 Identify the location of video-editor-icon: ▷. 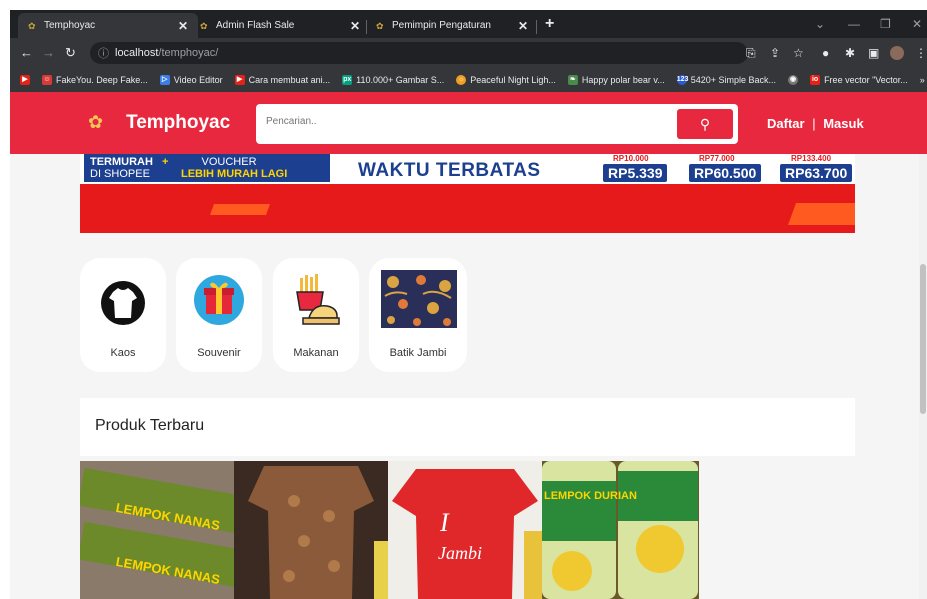
(164, 80).